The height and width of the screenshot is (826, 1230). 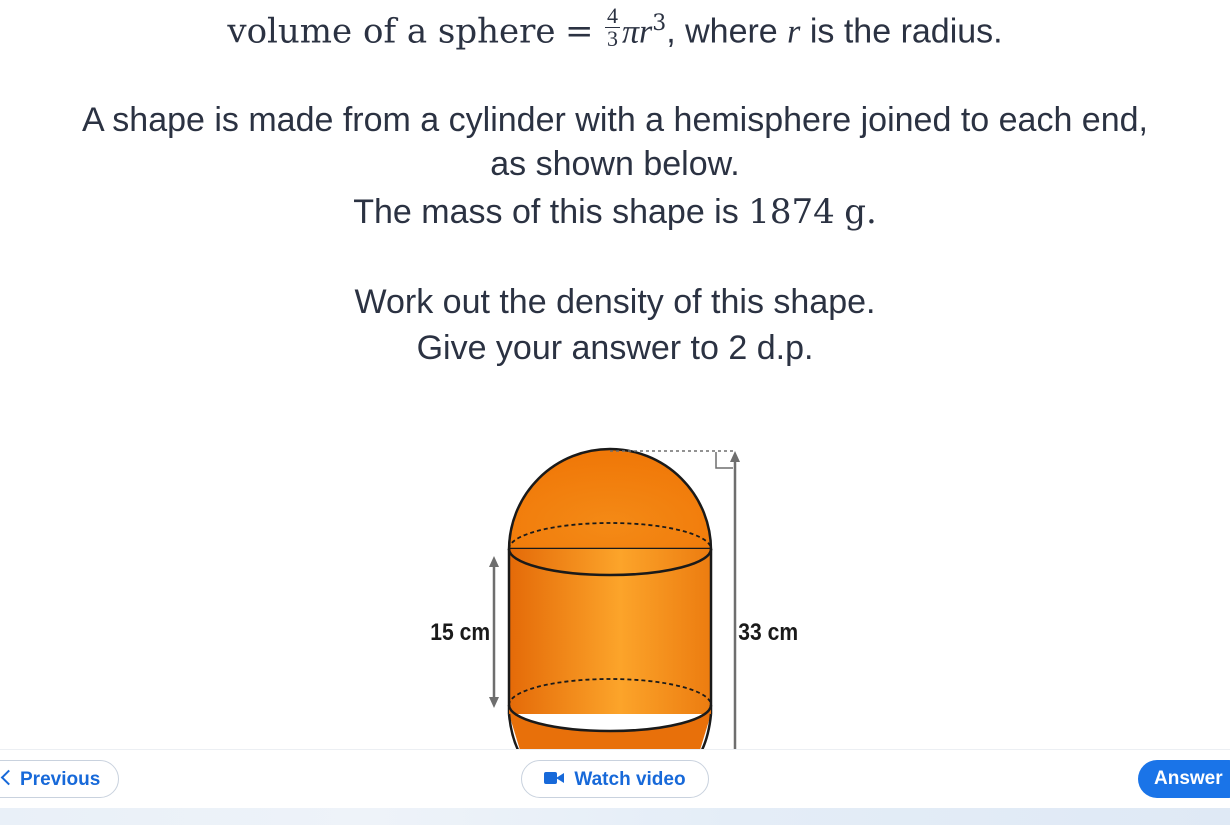 I want to click on watch-video-button: Watch video, so click(x=615, y=779).